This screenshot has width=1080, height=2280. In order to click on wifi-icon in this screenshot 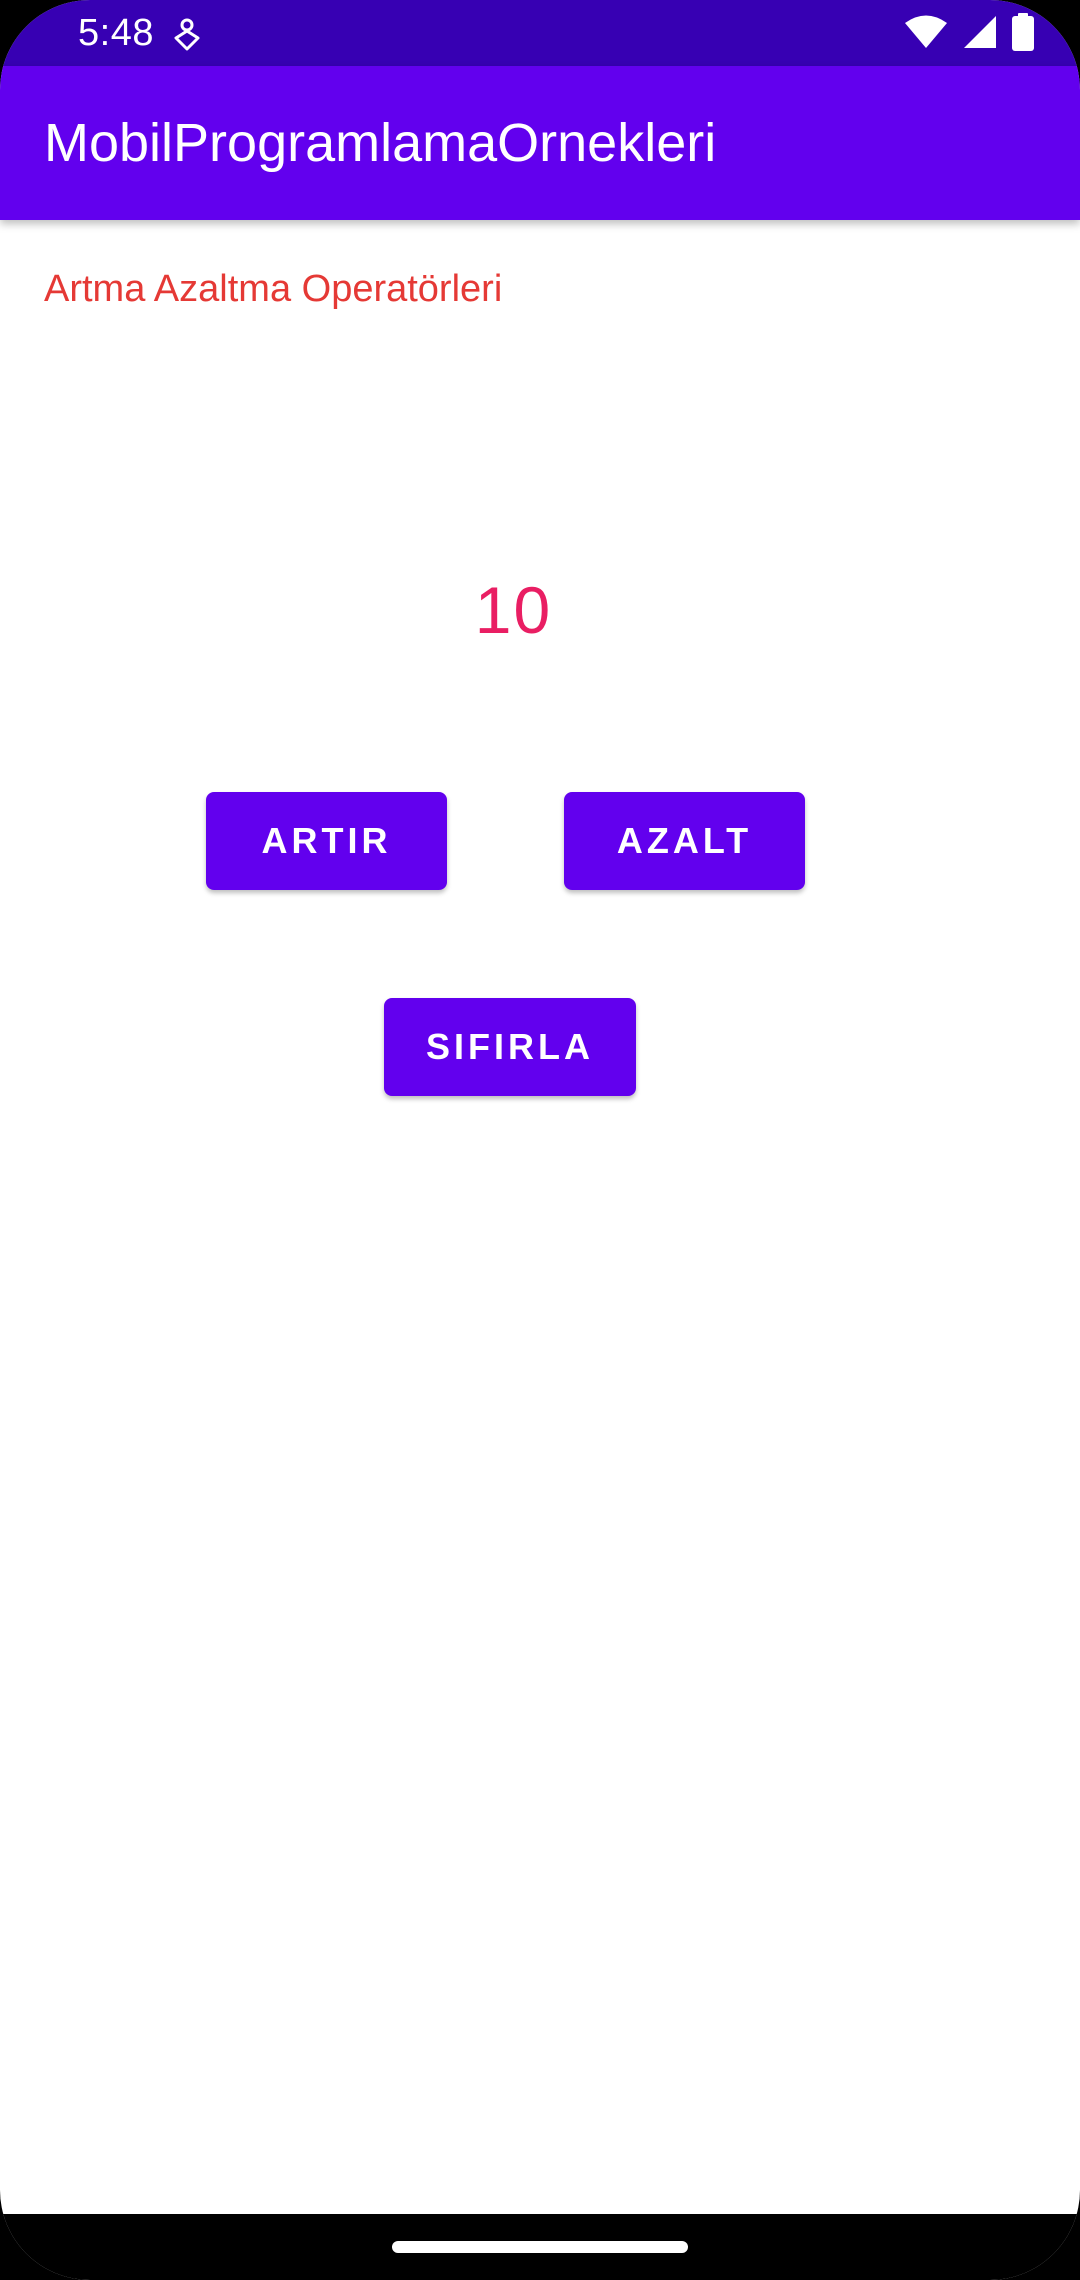, I will do `click(926, 34)`.